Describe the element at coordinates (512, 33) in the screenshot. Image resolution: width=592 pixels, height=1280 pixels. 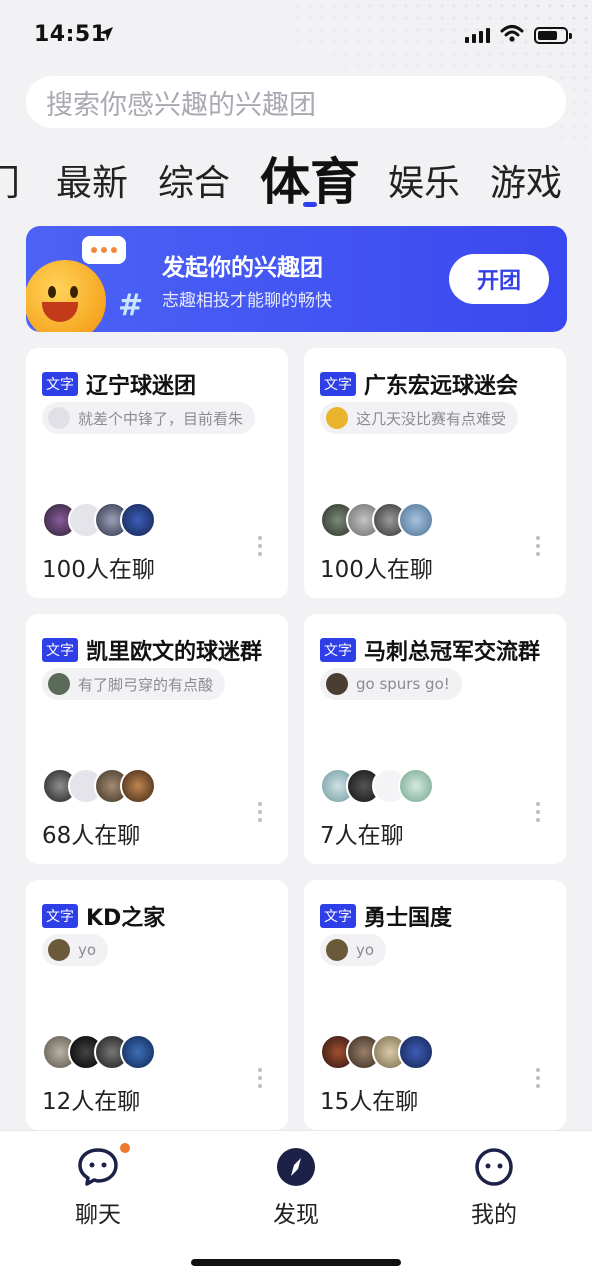
I see `wifi-icon` at that location.